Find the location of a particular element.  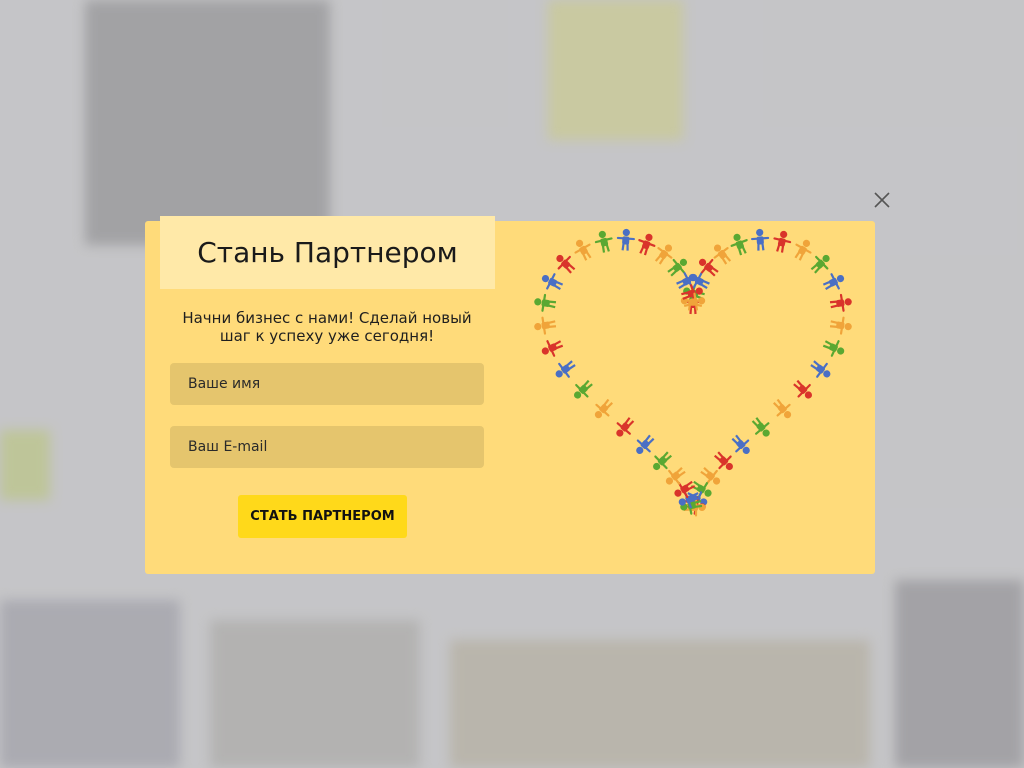

name-field-wrapper is located at coordinates (327, 384).